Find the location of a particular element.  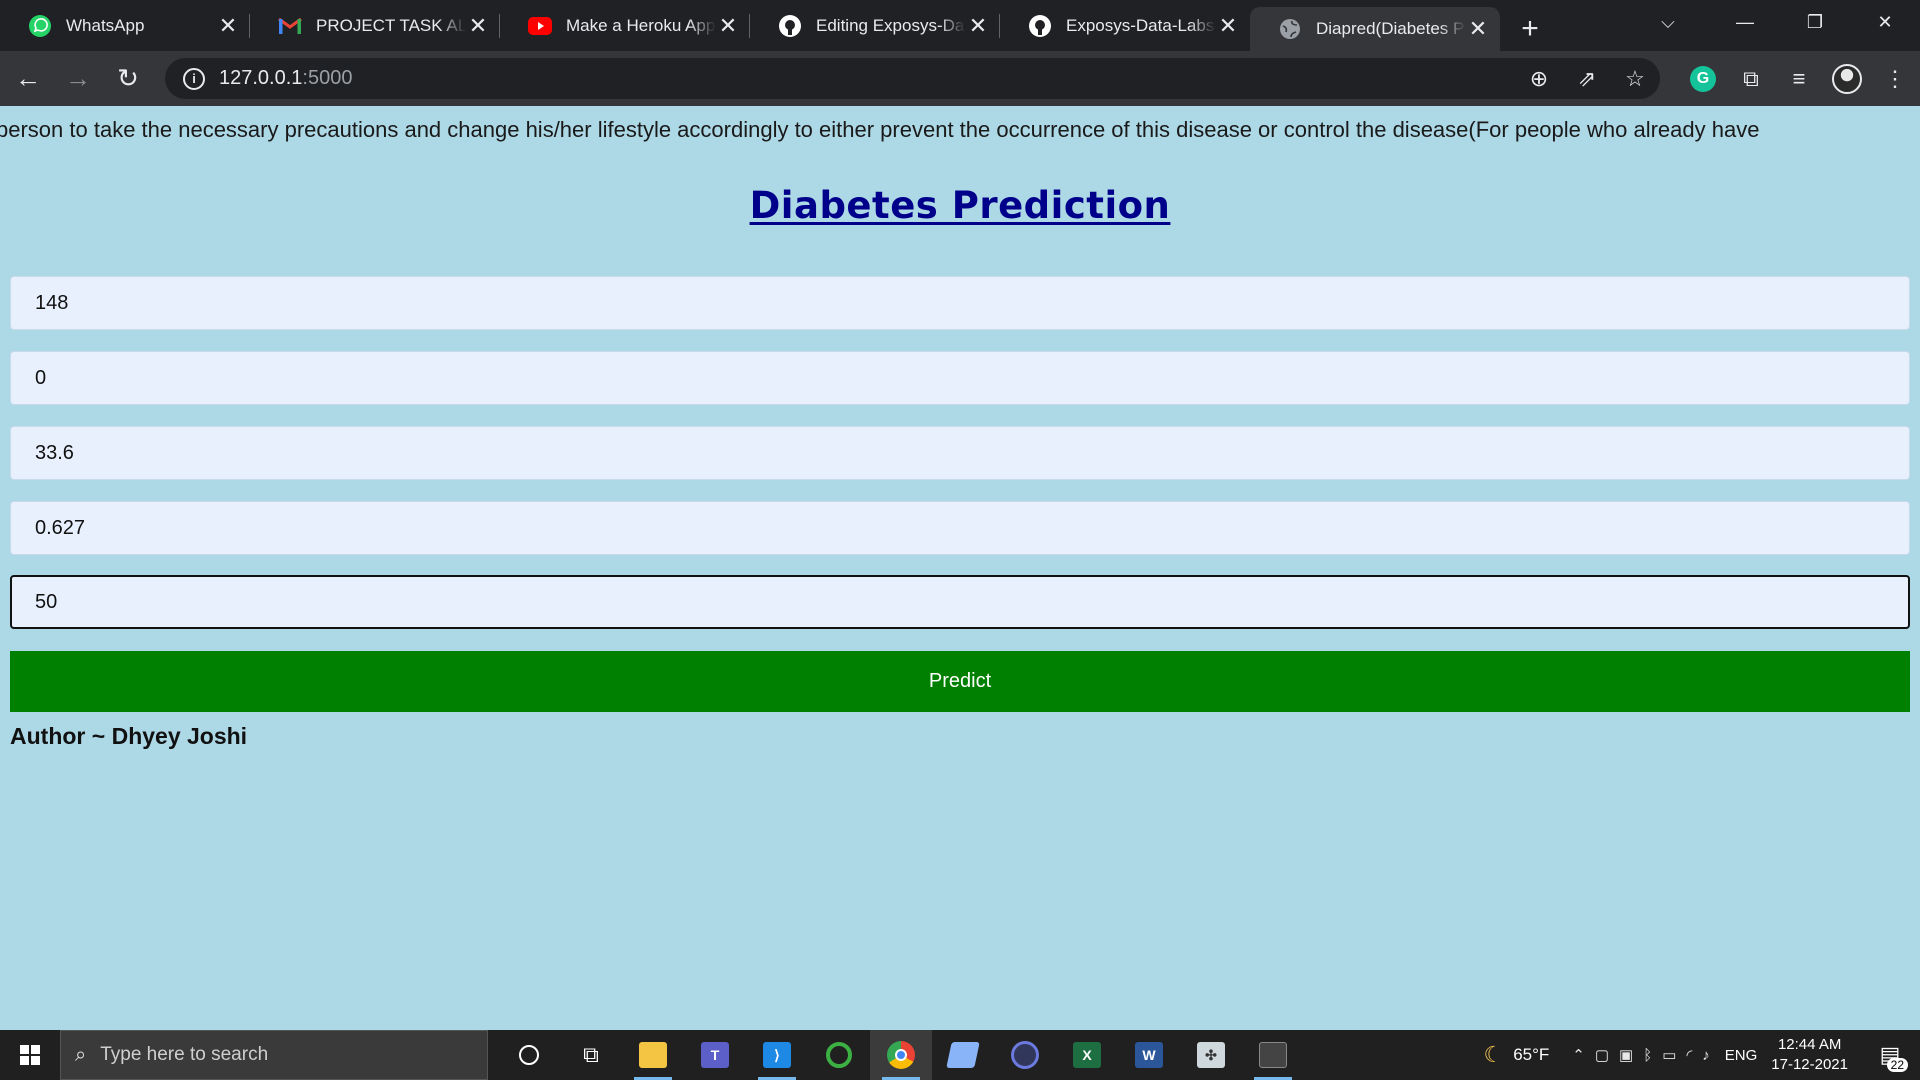

tab-gmail: PROJECT TASK ALLOCATION ✕ is located at coordinates (375, 25).